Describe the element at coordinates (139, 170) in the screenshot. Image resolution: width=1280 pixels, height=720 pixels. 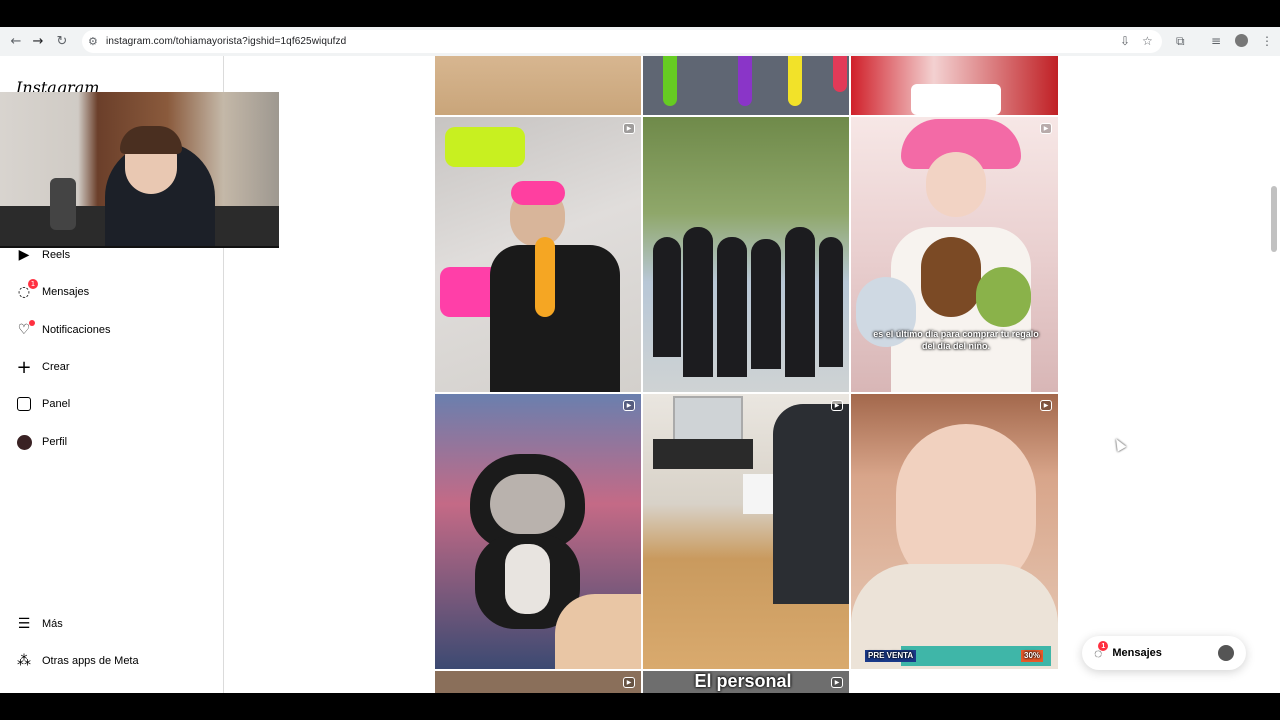
I see `webcam-overlay` at that location.